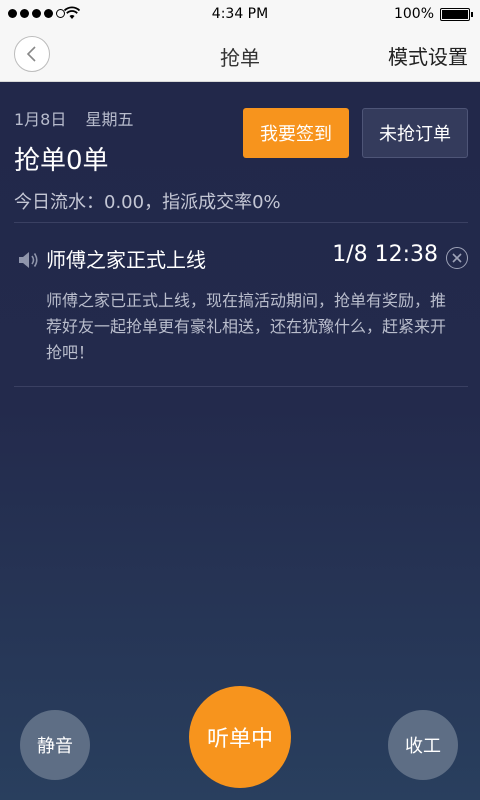 The width and height of the screenshot is (480, 800). Describe the element at coordinates (28, 260) in the screenshot. I see `speaker-icon` at that location.